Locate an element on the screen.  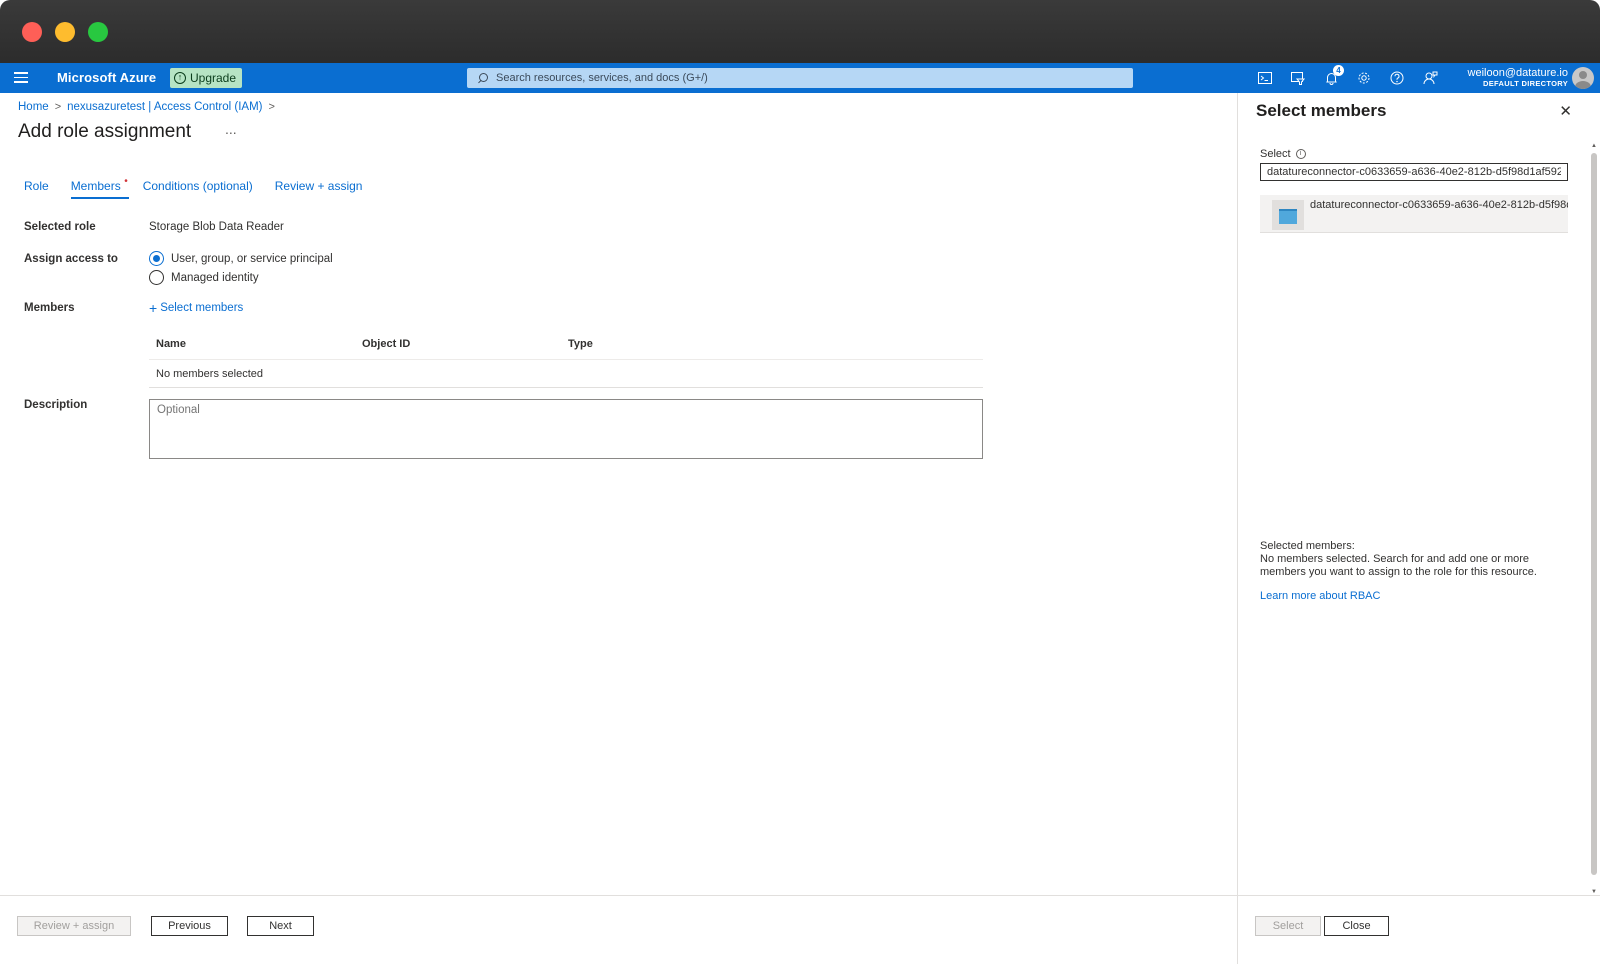
radio-user-group-sp: User, group, or service principal is located at coordinates (241, 258).